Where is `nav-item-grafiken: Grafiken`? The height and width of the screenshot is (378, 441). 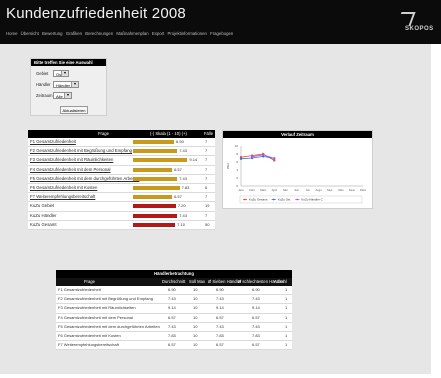
nav-item-grafiken: Grafiken is located at coordinates (74, 33).